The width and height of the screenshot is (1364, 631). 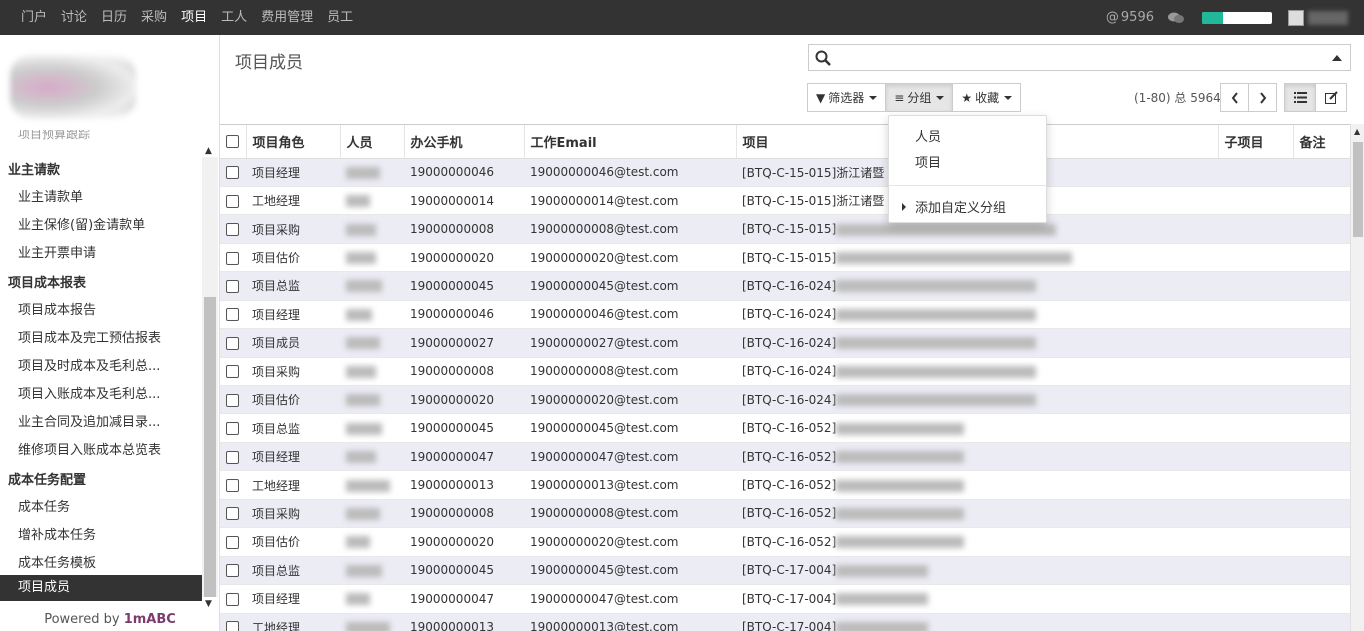 What do you see at coordinates (630, 142) in the screenshot?
I see `column-header-email: 工作Email` at bounding box center [630, 142].